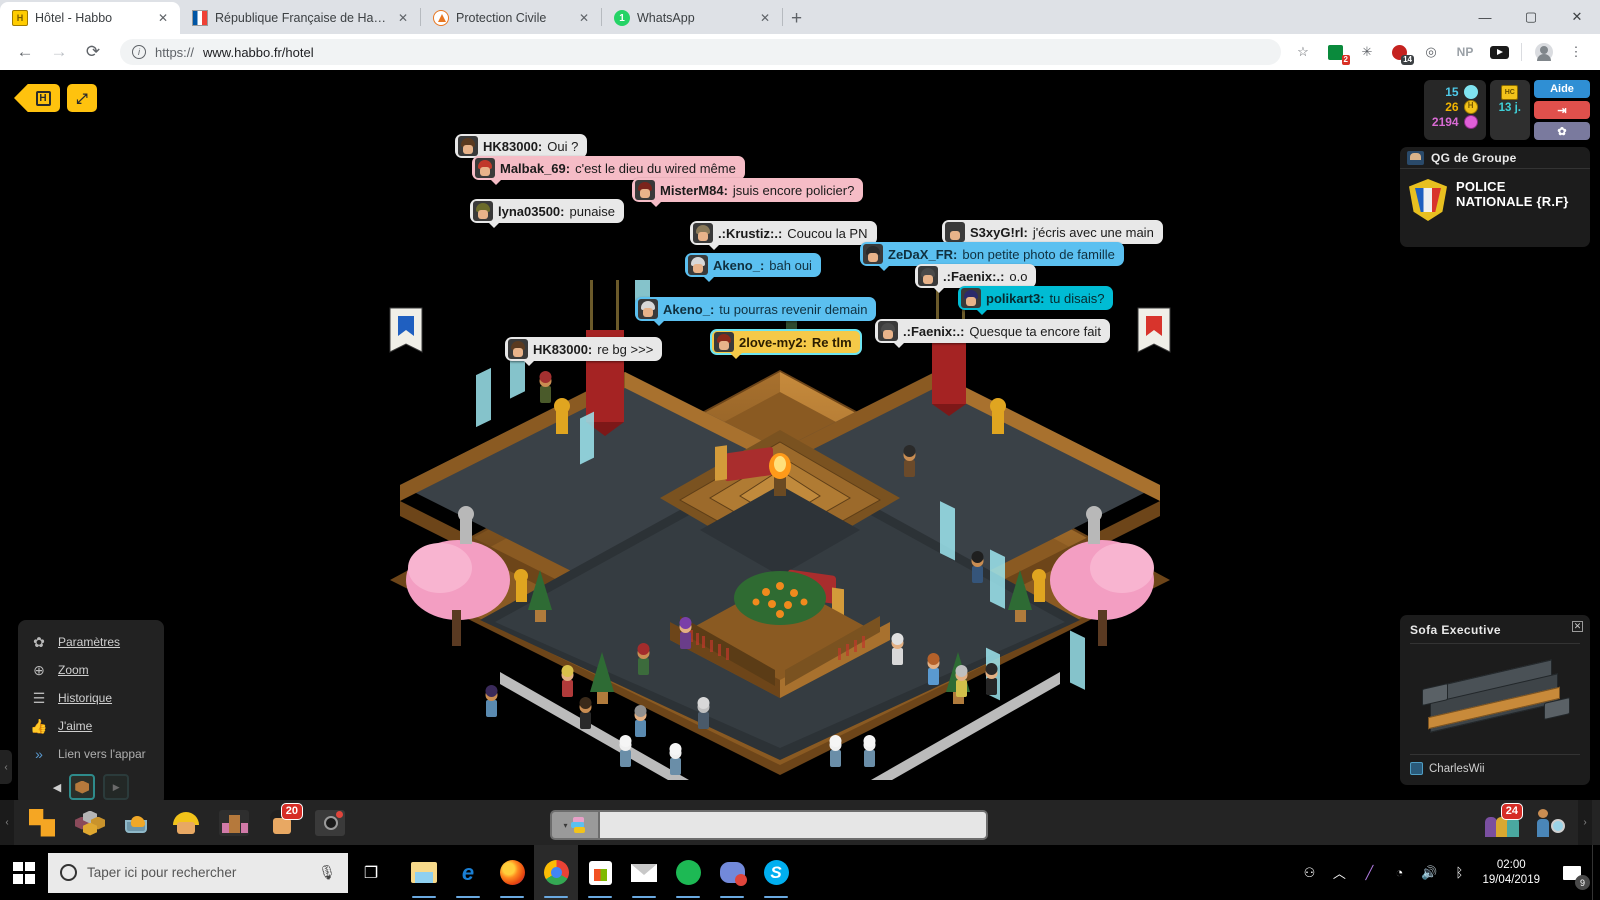 The image size is (1600, 900). What do you see at coordinates (93, 52) in the screenshot?
I see `reload-button: ⟳` at bounding box center [93, 52].